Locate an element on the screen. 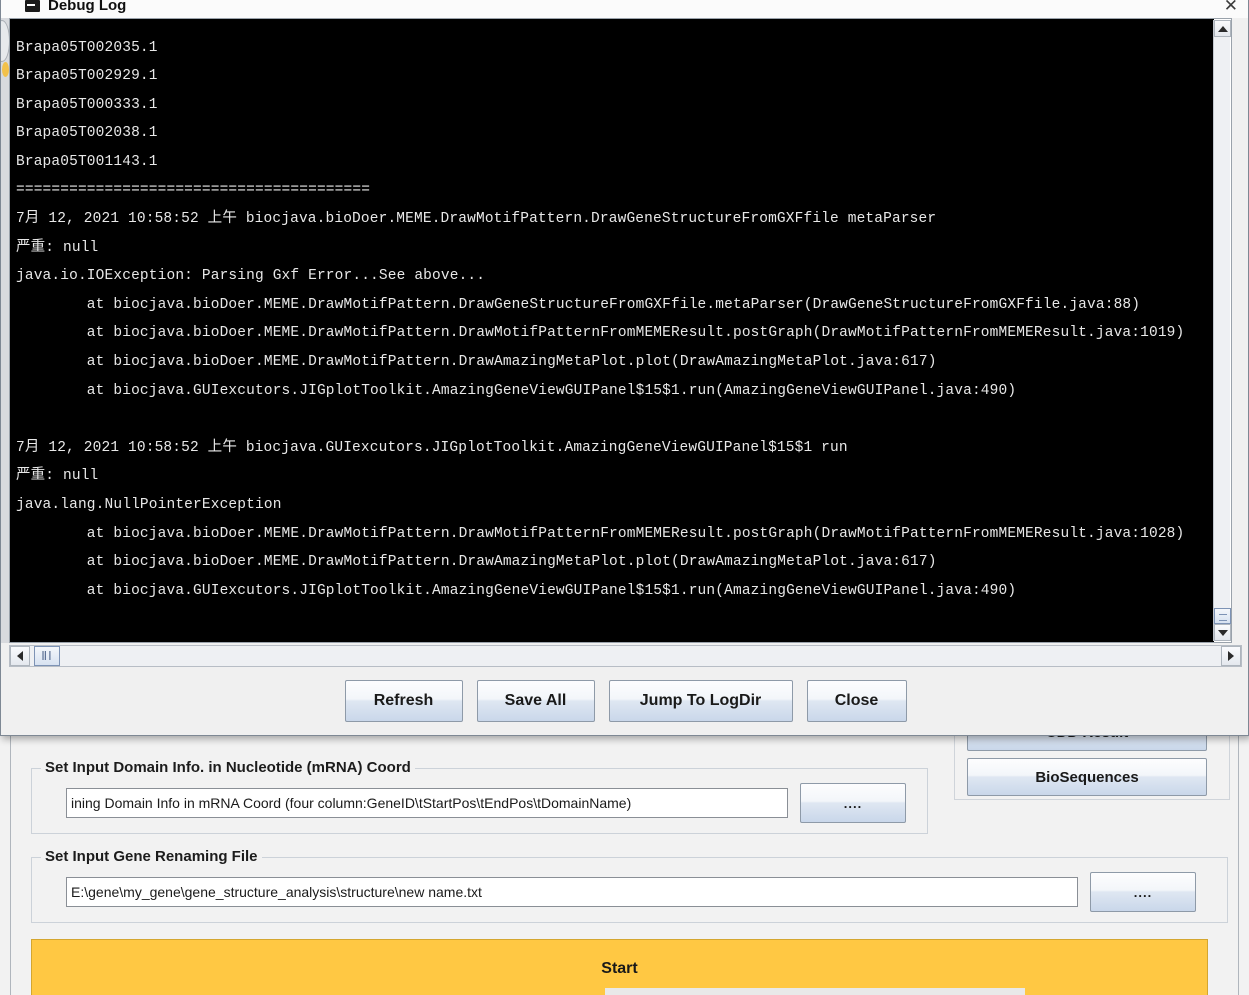  refresh-button: Refresh is located at coordinates (403, 701).